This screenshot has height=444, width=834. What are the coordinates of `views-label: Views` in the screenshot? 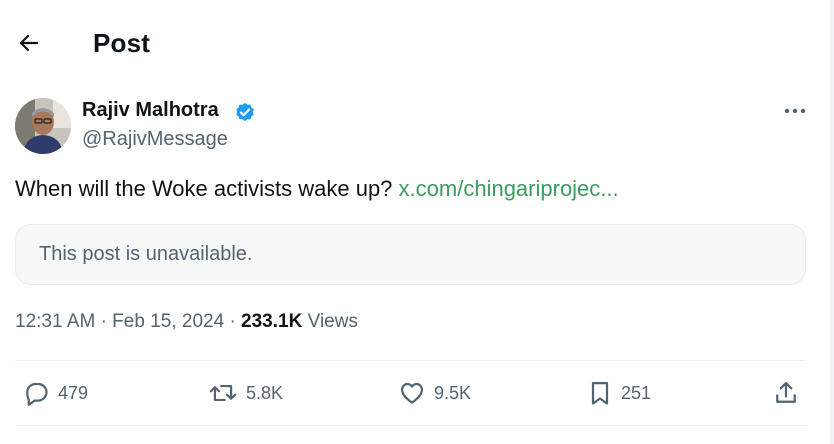 It's located at (332, 321).